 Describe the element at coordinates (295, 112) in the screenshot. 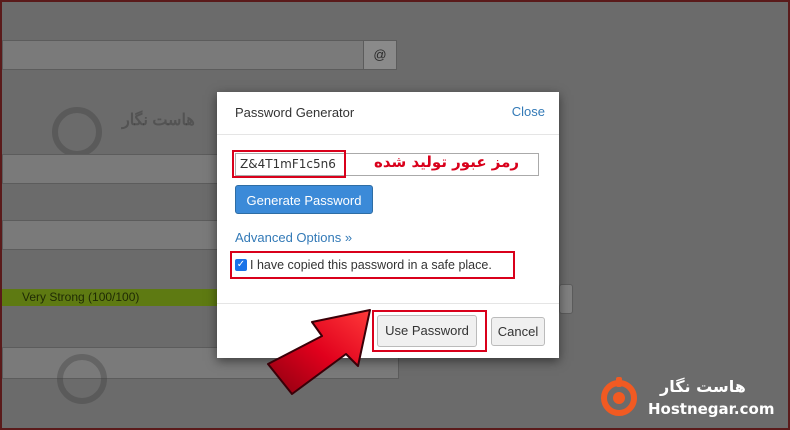

I see `dialog-title: Password Generator` at that location.